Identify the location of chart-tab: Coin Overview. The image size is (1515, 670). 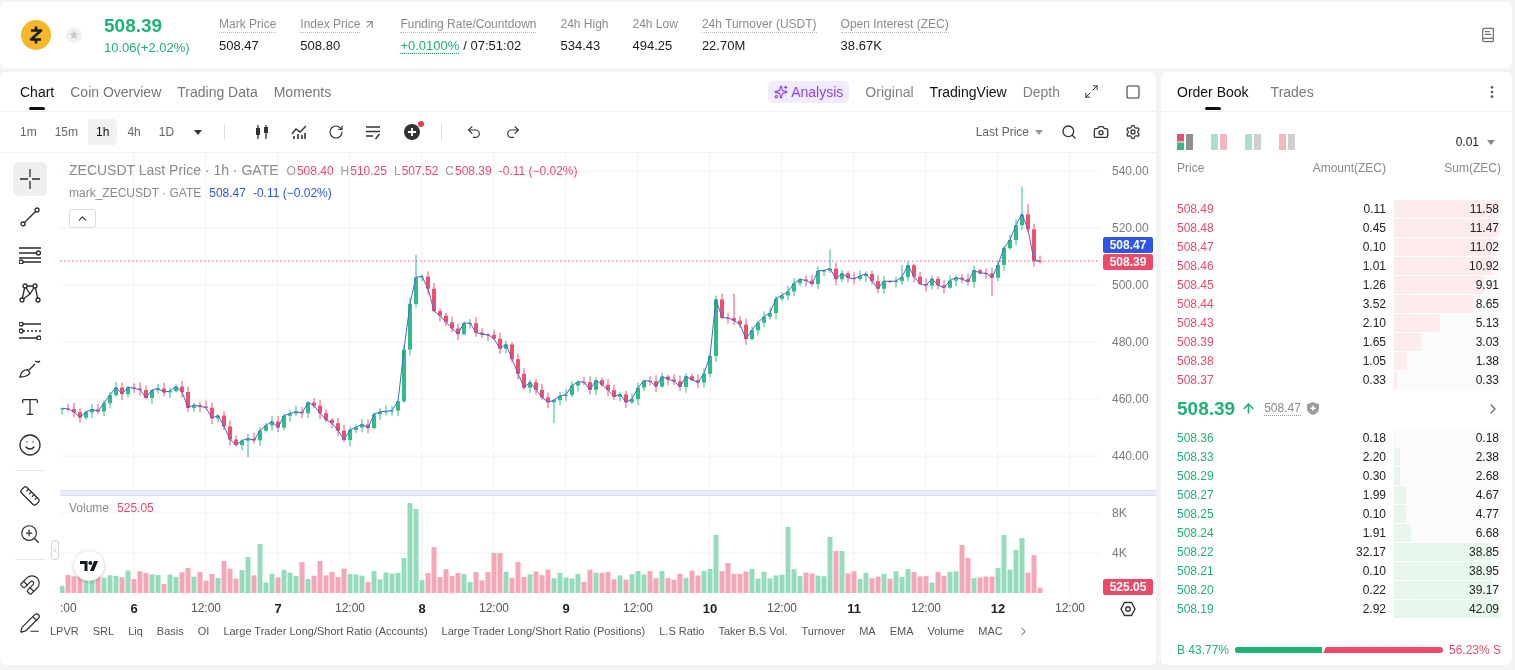
(116, 91).